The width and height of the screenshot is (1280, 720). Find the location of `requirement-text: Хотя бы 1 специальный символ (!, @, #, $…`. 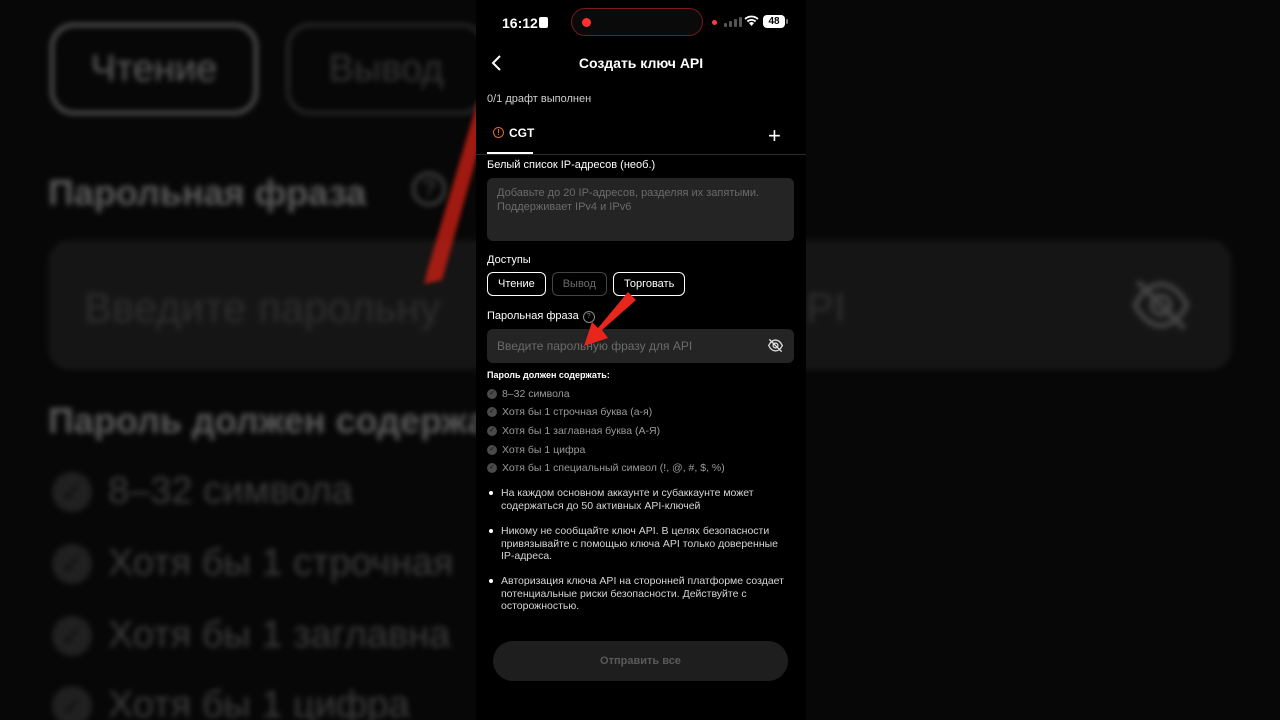

requirement-text: Хотя бы 1 специальный символ (!, @, #, $… is located at coordinates (613, 468).